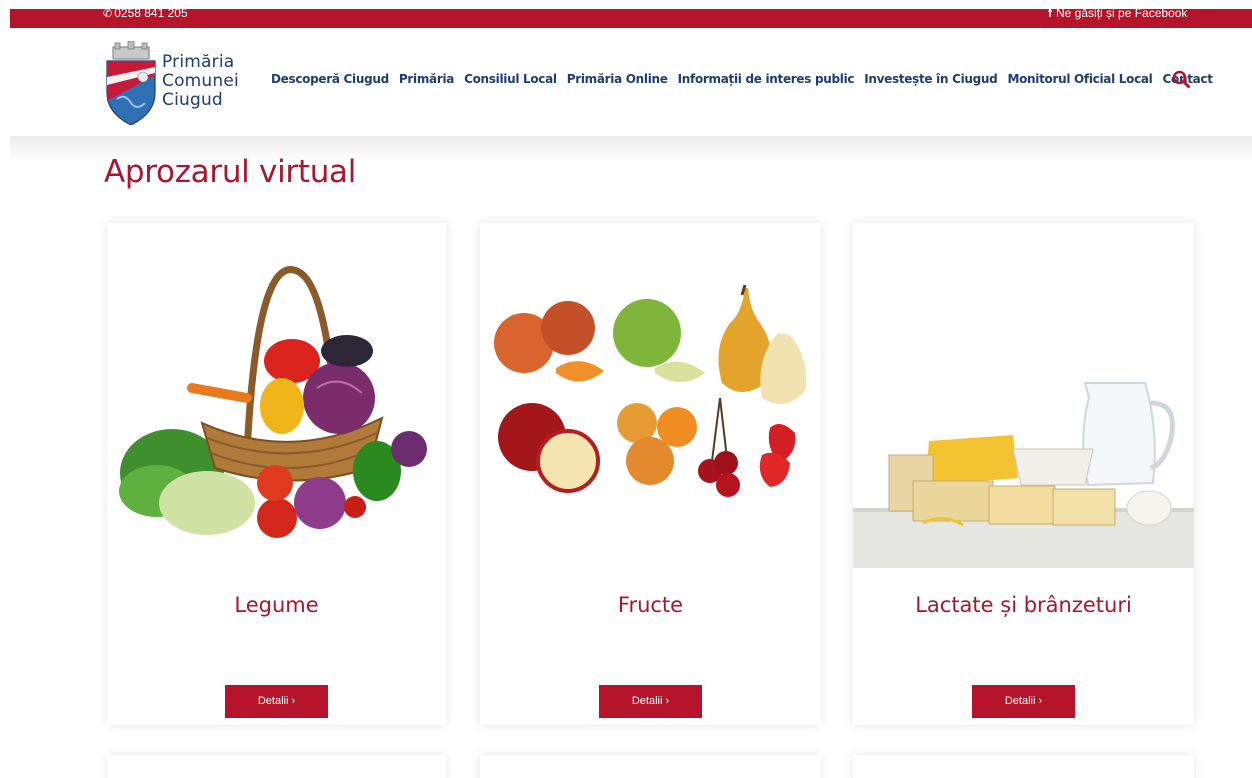  What do you see at coordinates (198, 62) in the screenshot?
I see `brand-line-1: Primăria` at bounding box center [198, 62].